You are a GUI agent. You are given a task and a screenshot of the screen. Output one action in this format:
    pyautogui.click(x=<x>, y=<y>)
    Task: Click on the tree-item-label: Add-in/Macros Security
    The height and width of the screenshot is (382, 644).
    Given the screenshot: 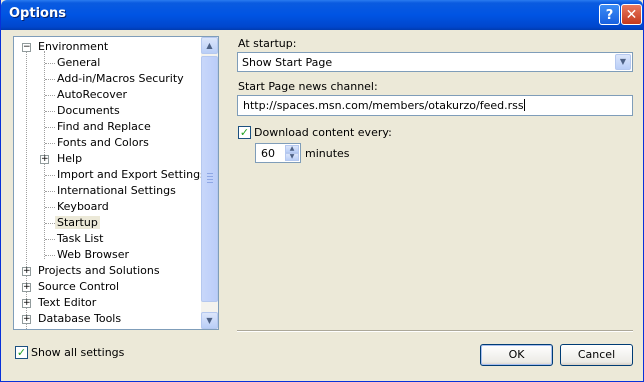 What is the action you would take?
    pyautogui.click(x=120, y=78)
    